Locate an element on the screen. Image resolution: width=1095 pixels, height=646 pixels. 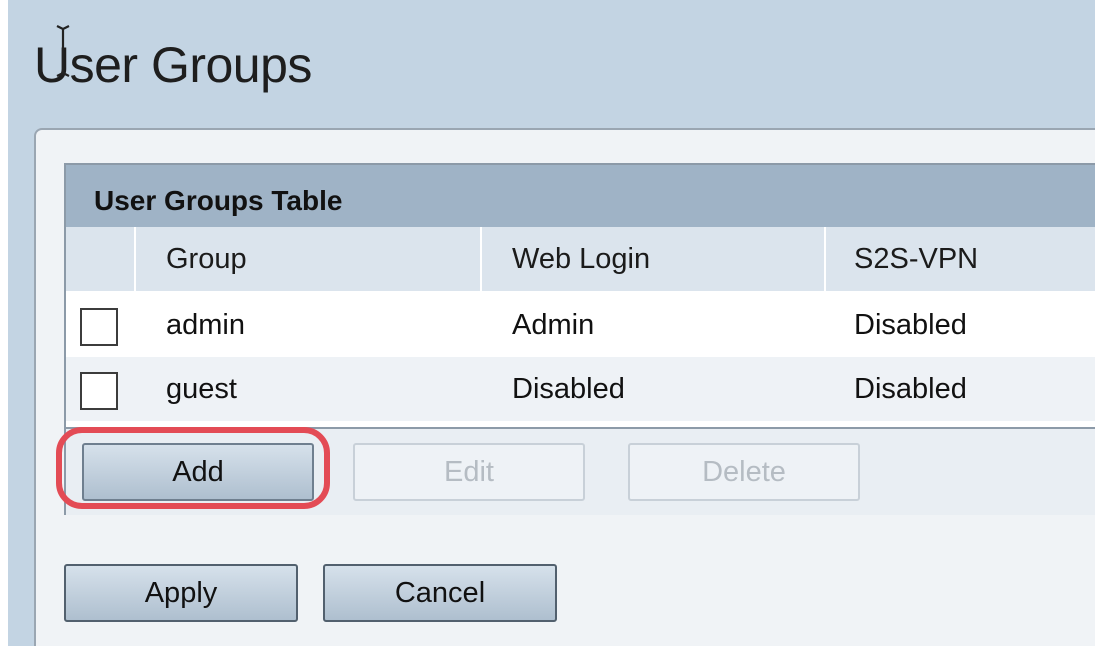
table-title-bar: User Groups Table is located at coordinates (580, 196).